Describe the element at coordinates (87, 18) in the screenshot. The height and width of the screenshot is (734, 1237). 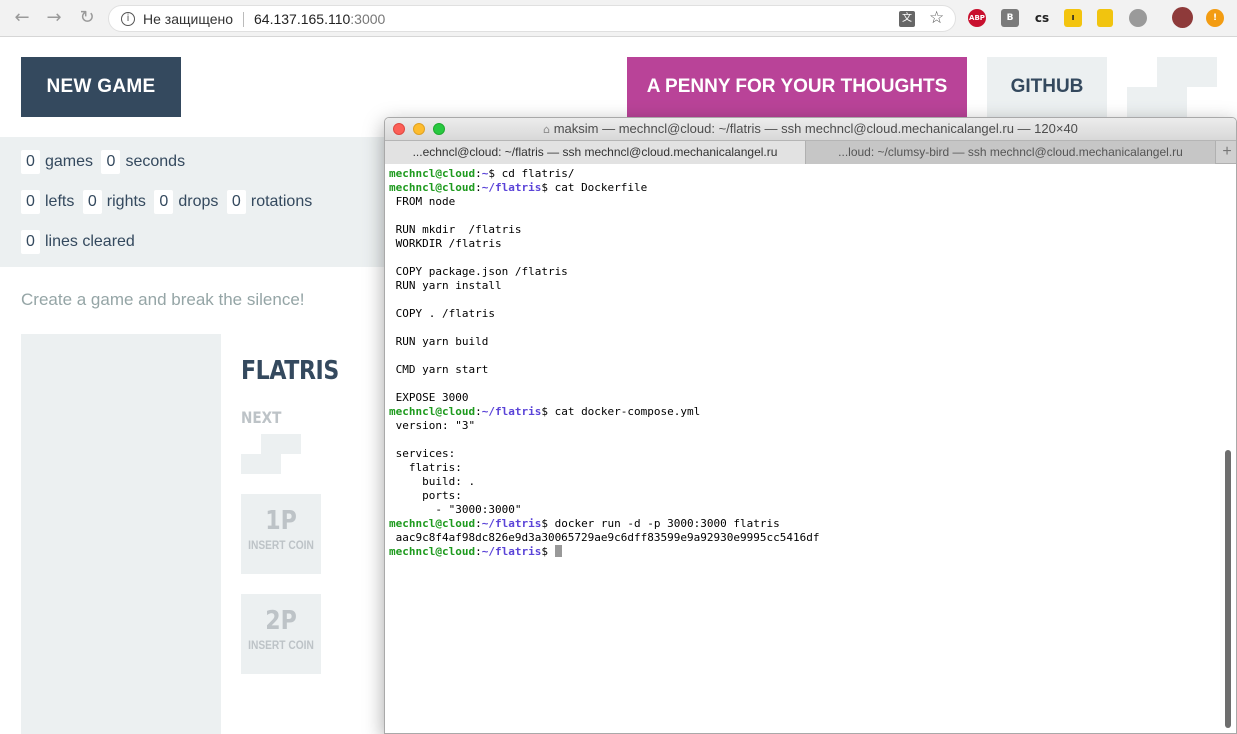
I see `reload-icon: ↻` at that location.